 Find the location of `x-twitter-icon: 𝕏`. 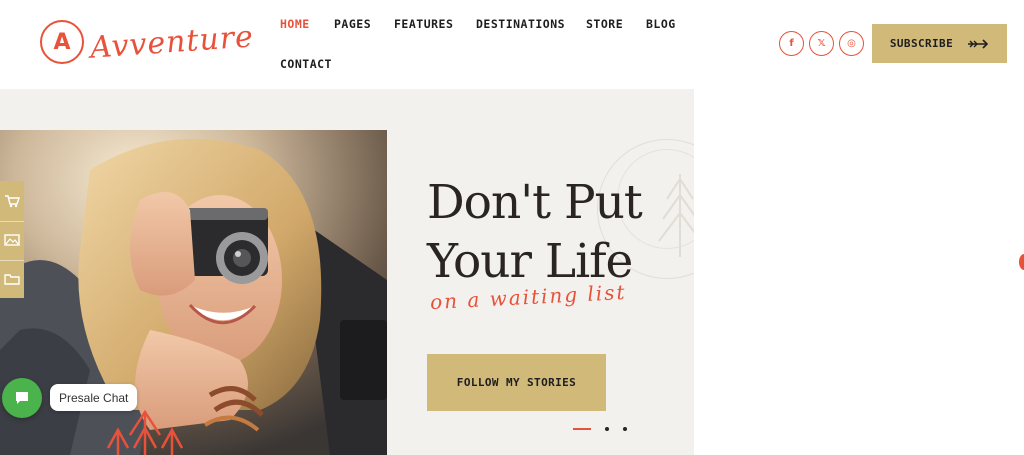

x-twitter-icon: 𝕏 is located at coordinates (821, 43).